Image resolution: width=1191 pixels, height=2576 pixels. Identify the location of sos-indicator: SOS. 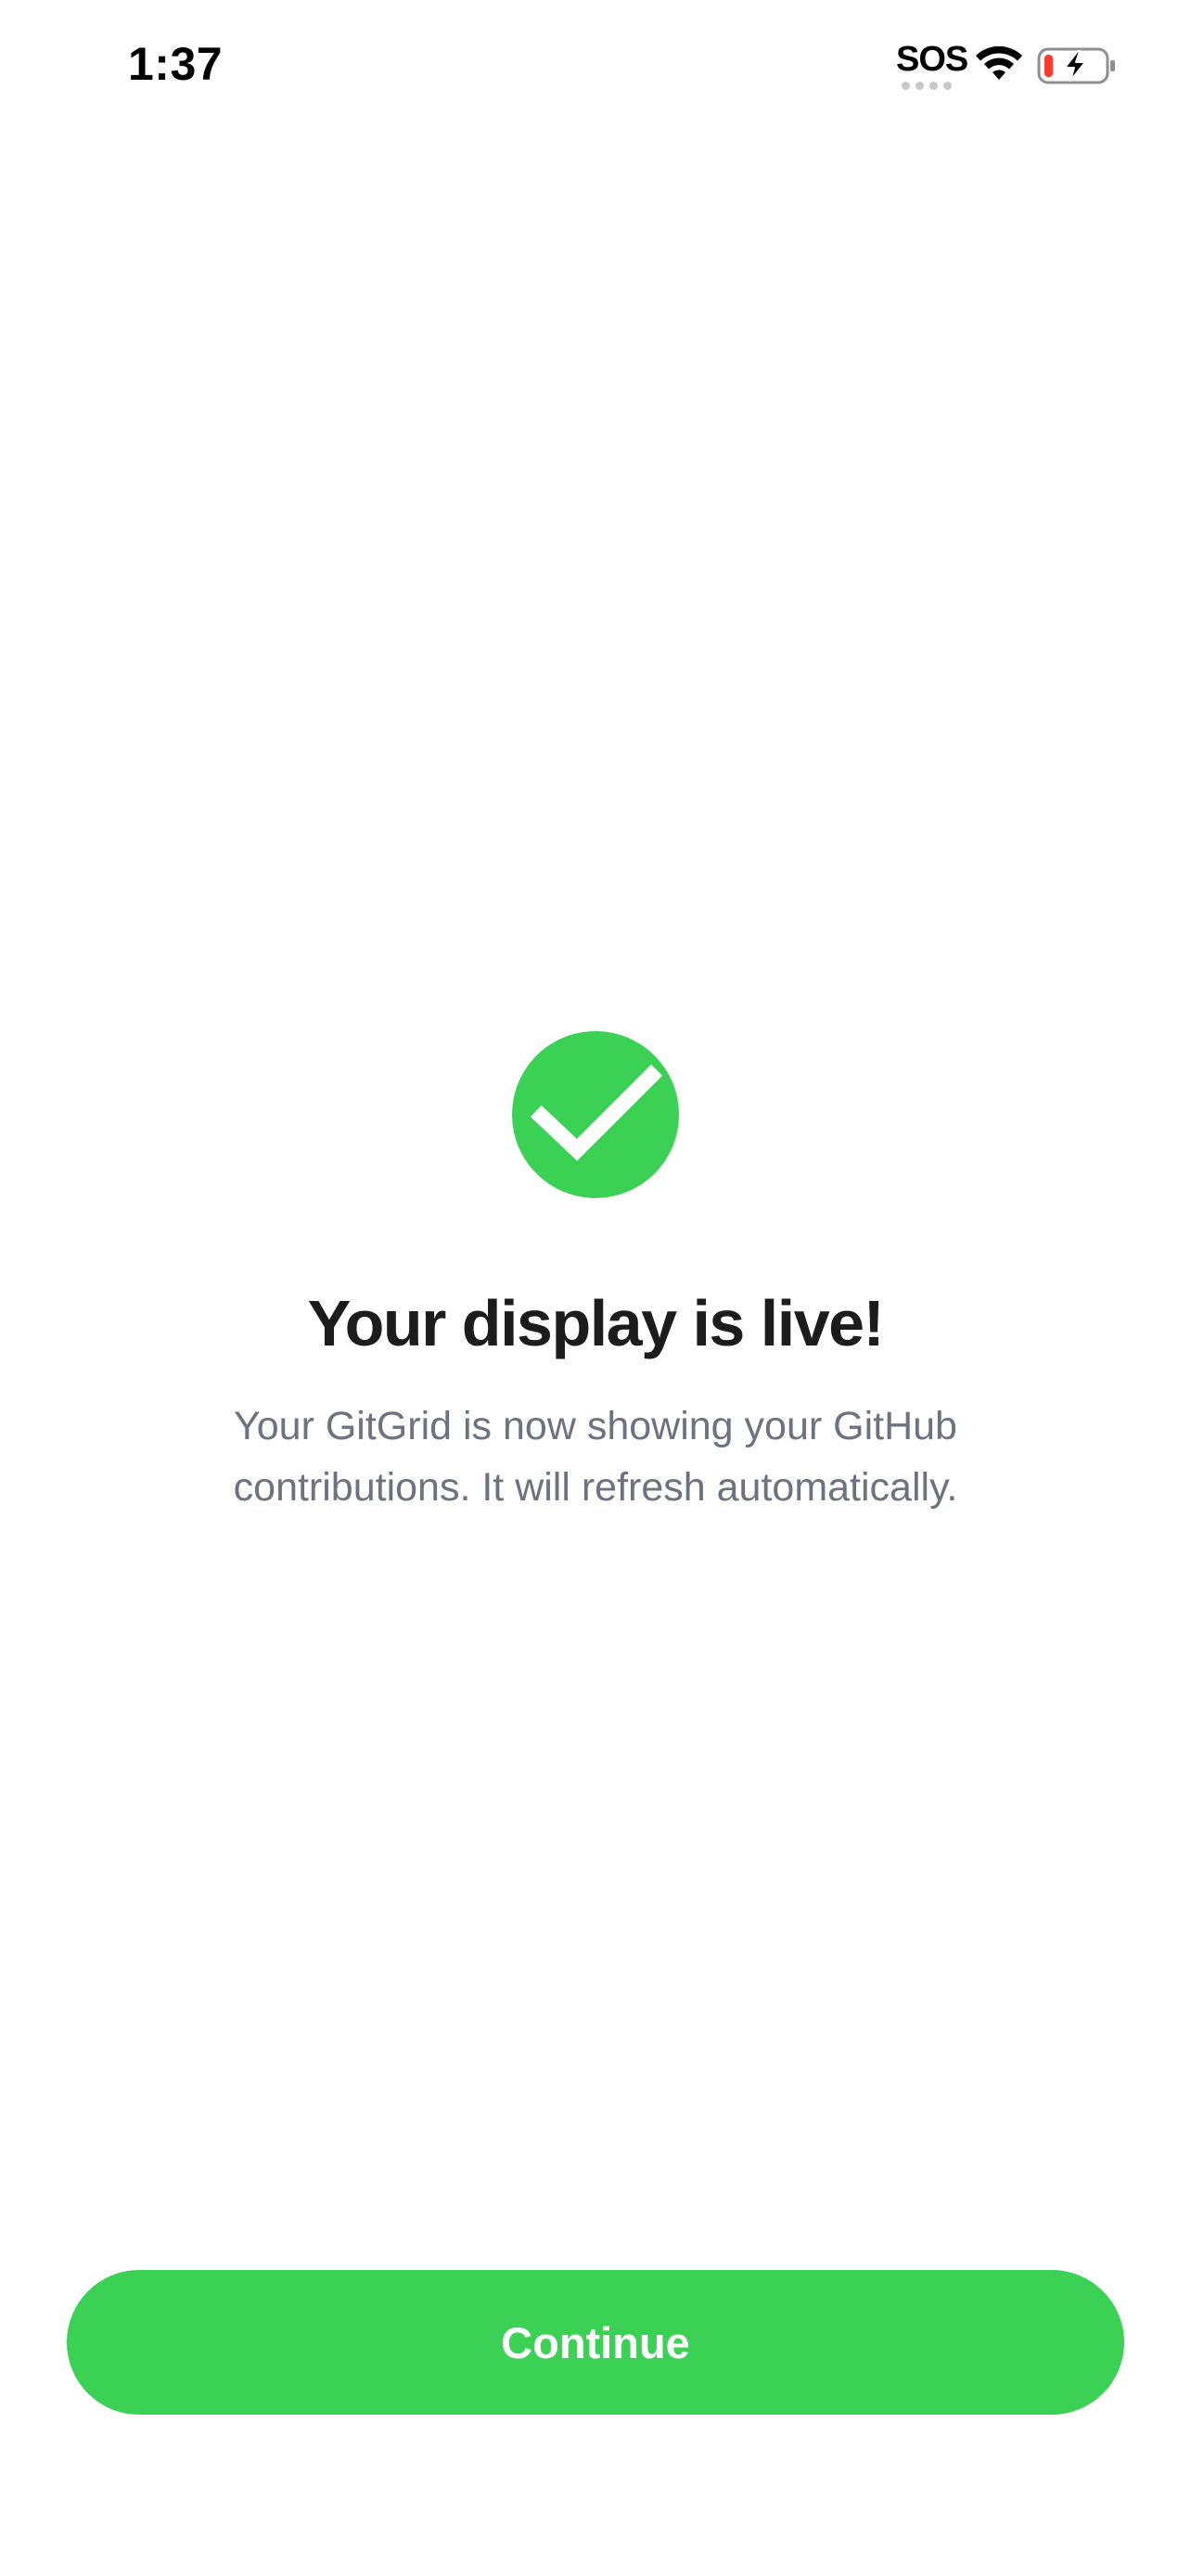
(932, 66).